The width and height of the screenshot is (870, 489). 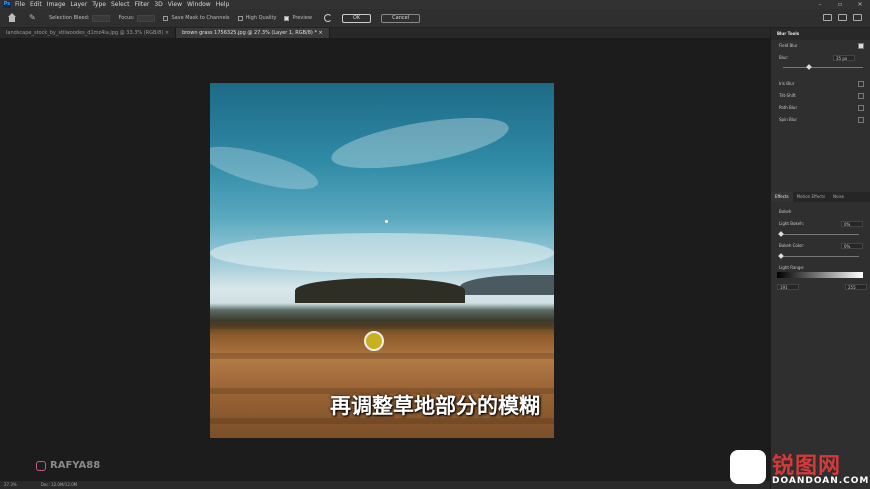 What do you see at coordinates (175, 4) in the screenshot?
I see `menu-view: View` at bounding box center [175, 4].